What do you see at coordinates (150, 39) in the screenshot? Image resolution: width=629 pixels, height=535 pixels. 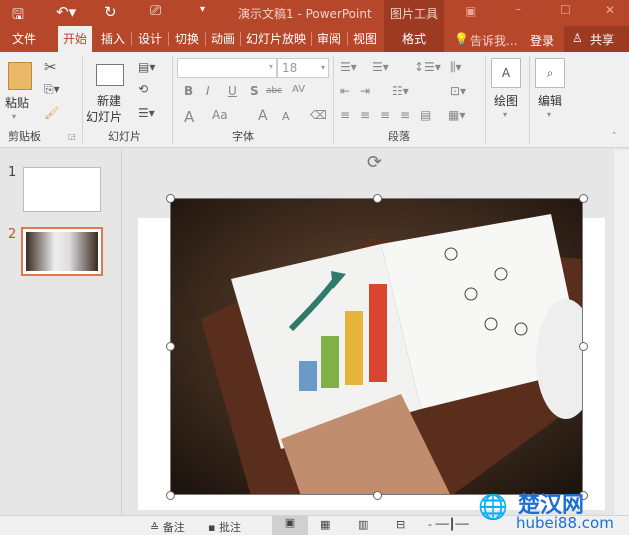 I see `tab-design: 设计` at bounding box center [150, 39].